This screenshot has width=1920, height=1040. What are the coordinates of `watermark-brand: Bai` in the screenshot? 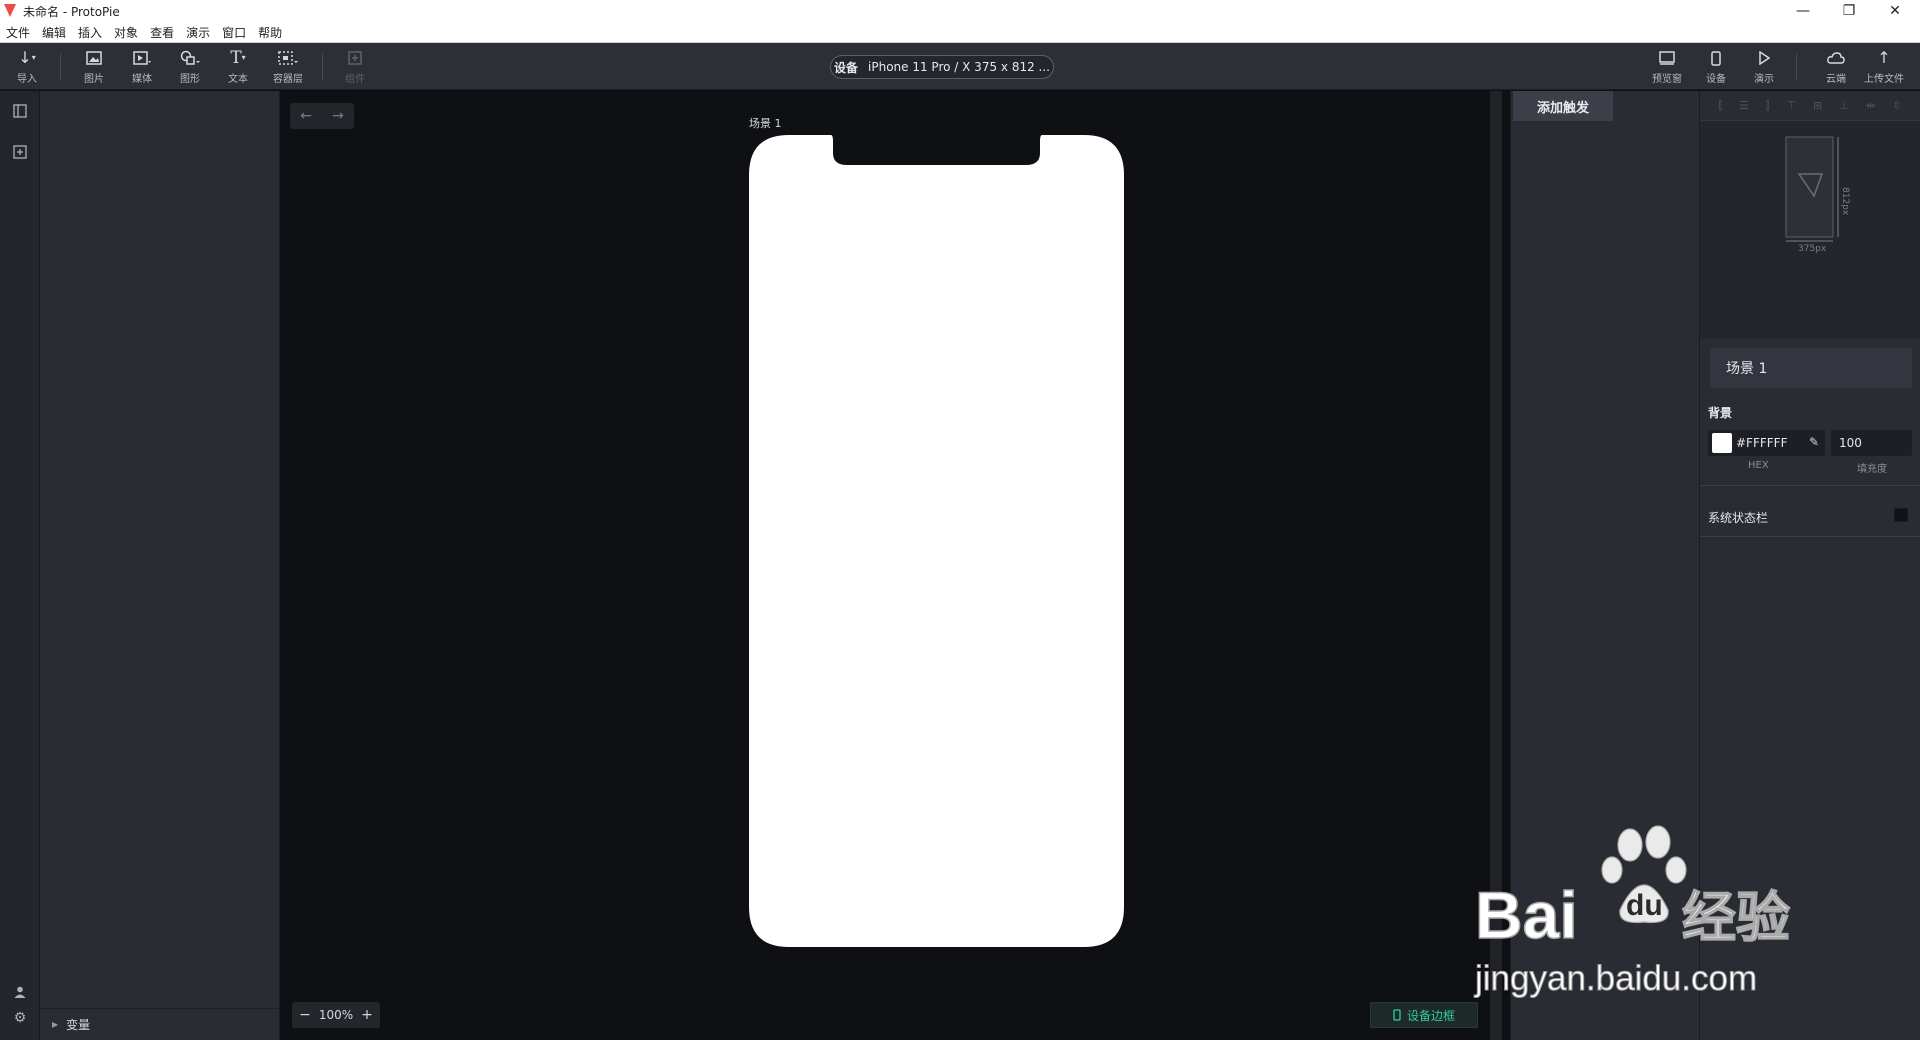 It's located at (1526, 915).